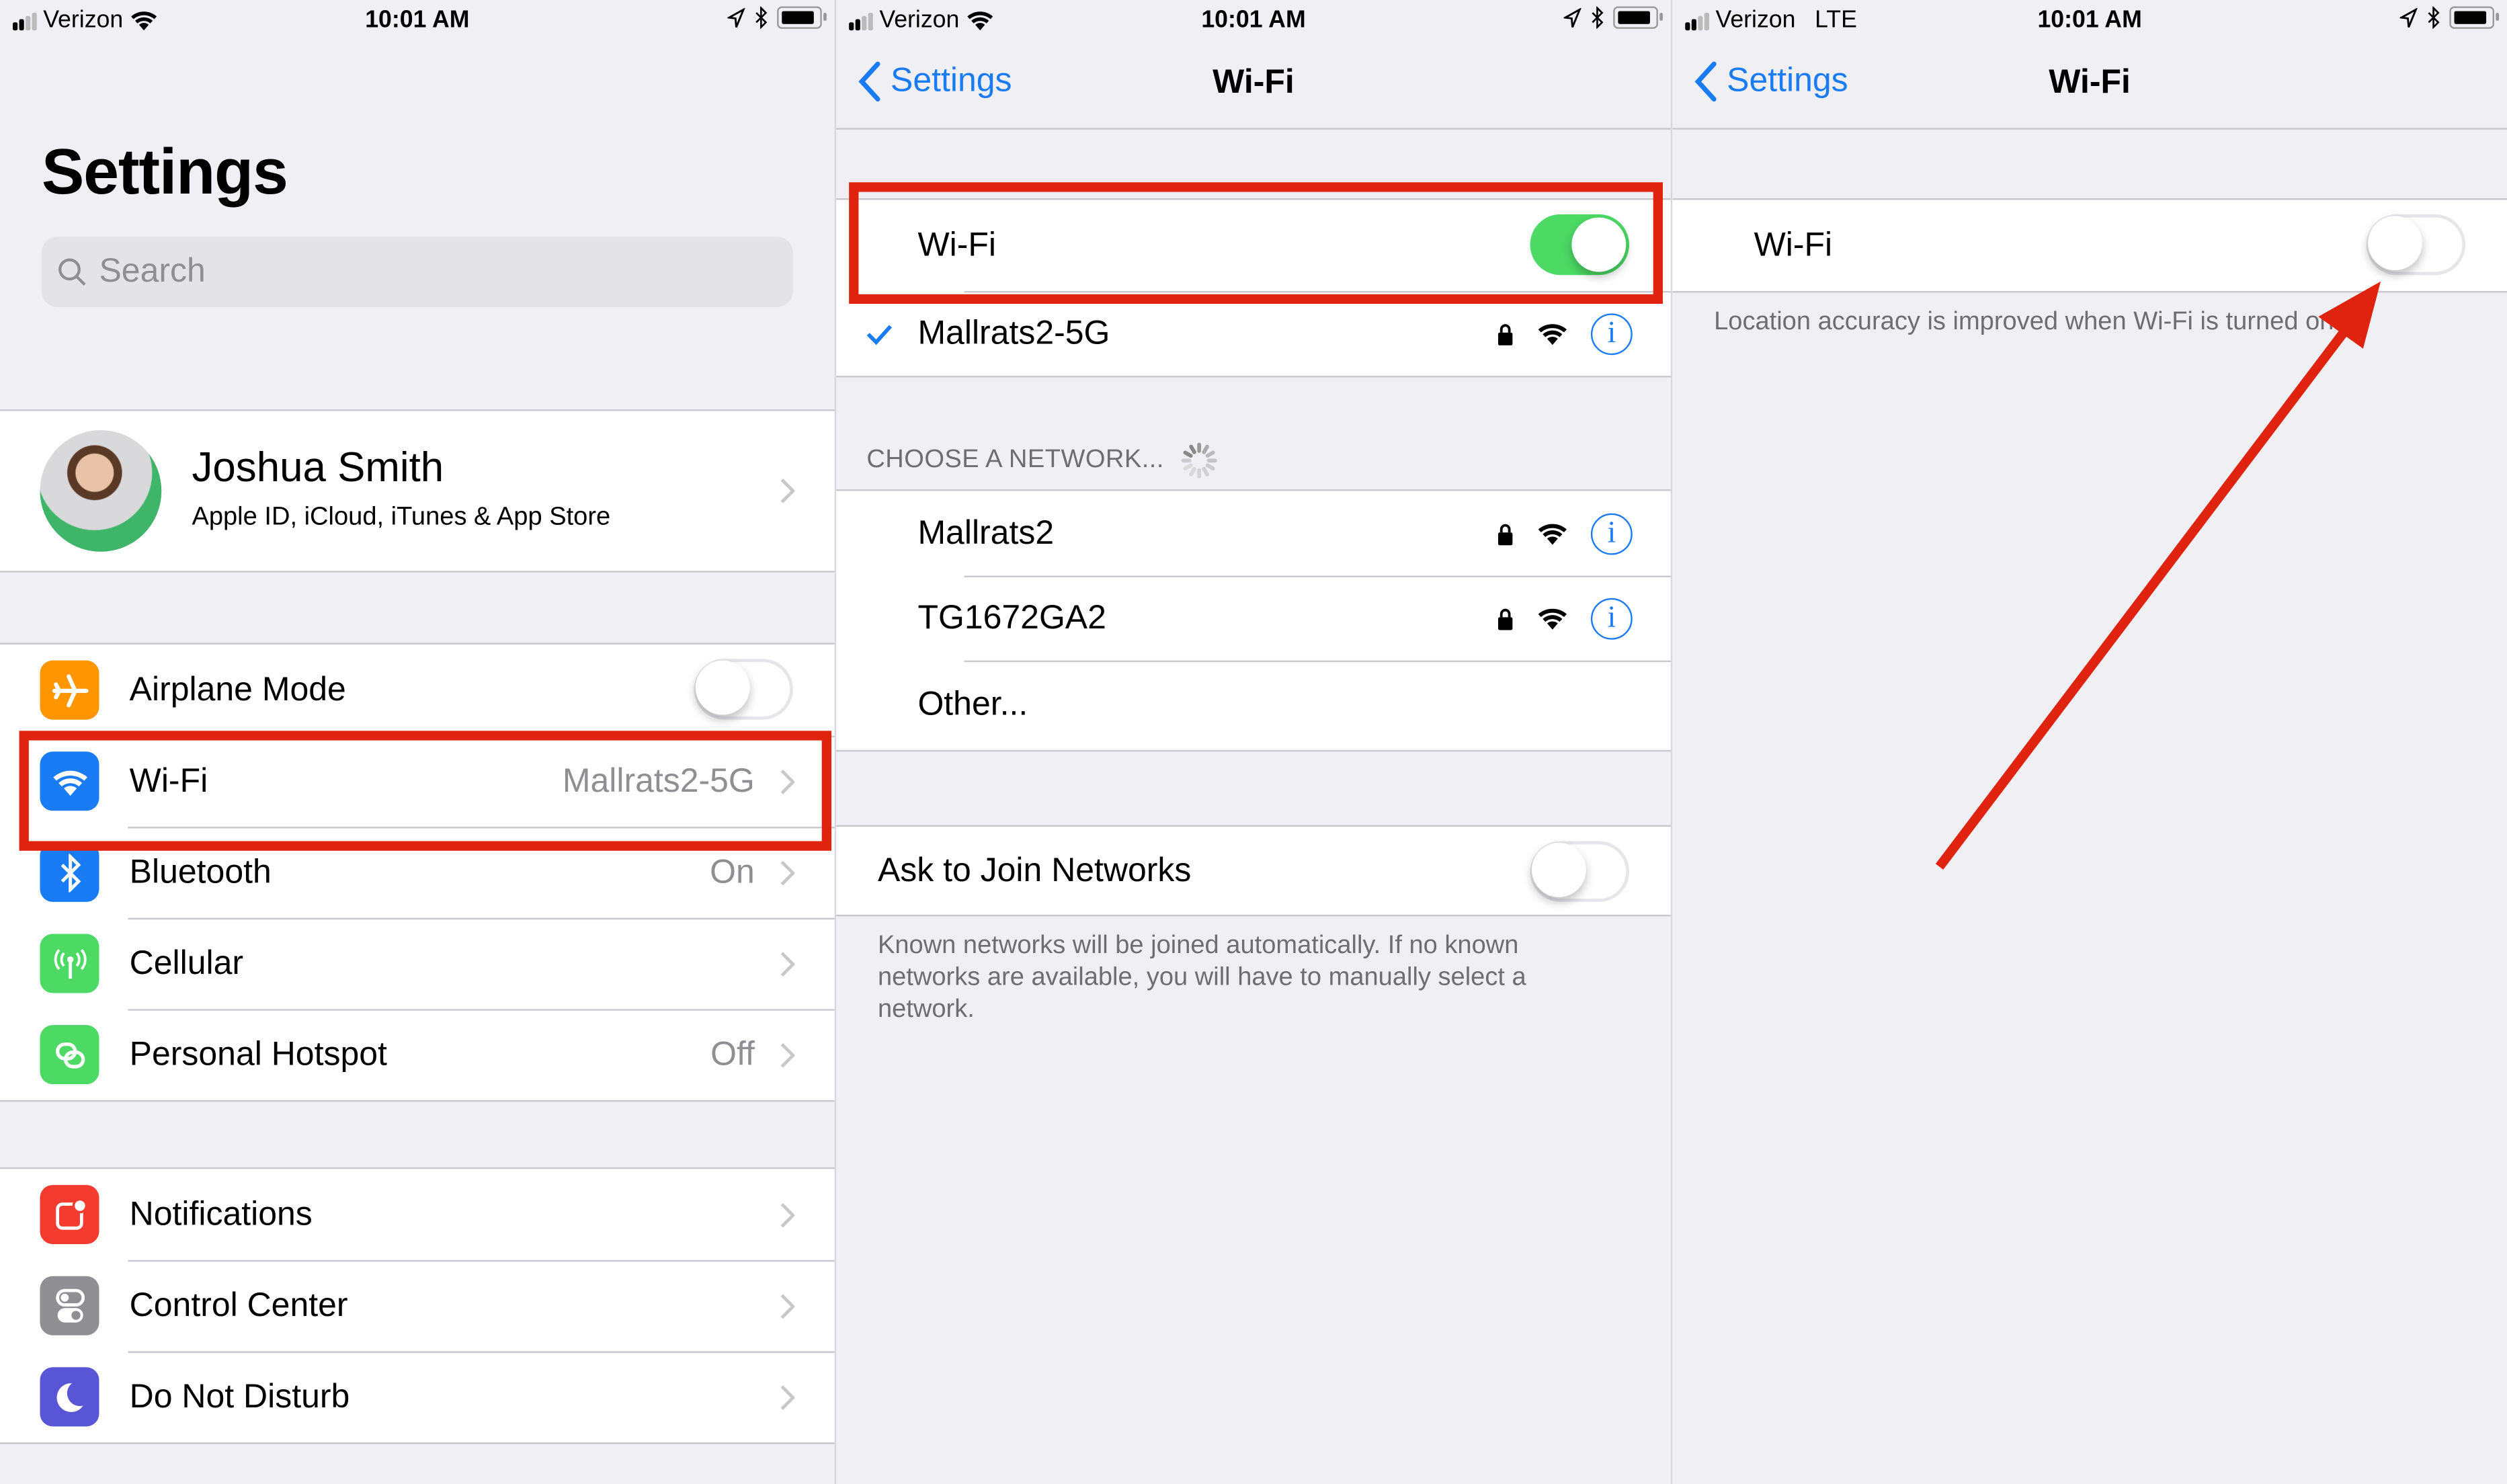 This screenshot has height=1484, width=2507. I want to click on wifi-label: Wi-Fi, so click(1793, 244).